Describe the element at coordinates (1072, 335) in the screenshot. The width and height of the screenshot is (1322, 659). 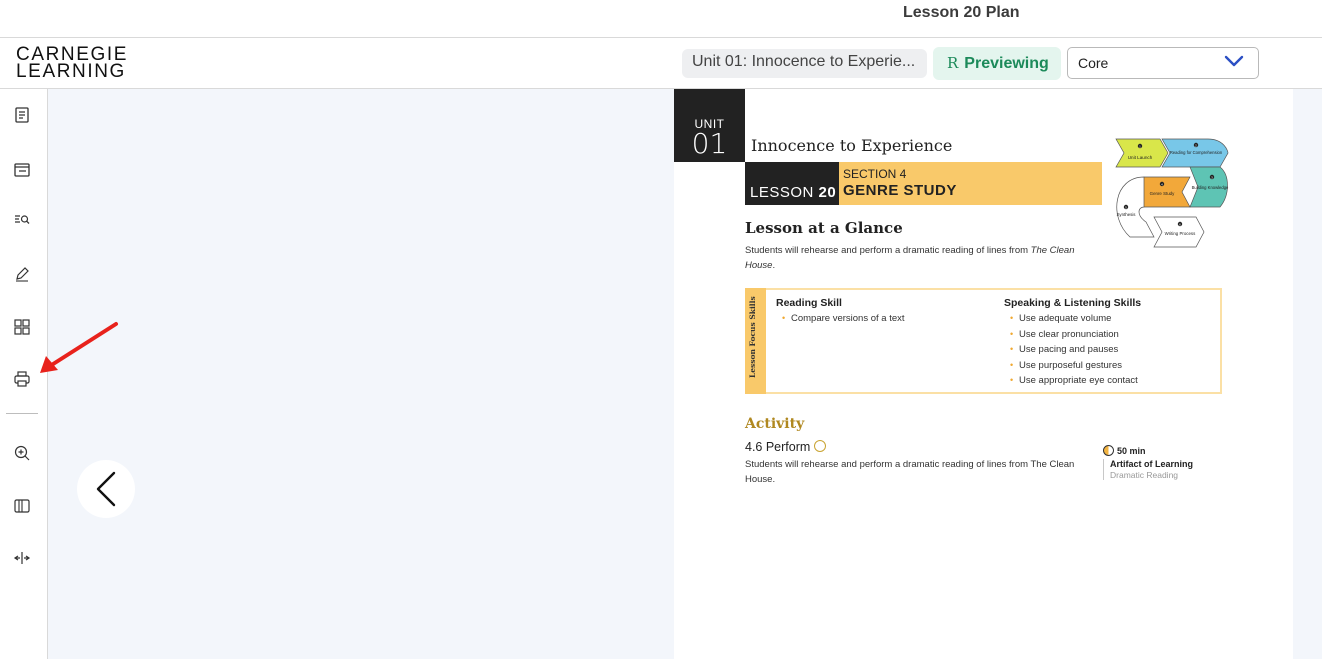
I see `speaking-skill-item: Use clear pronunciation` at that location.